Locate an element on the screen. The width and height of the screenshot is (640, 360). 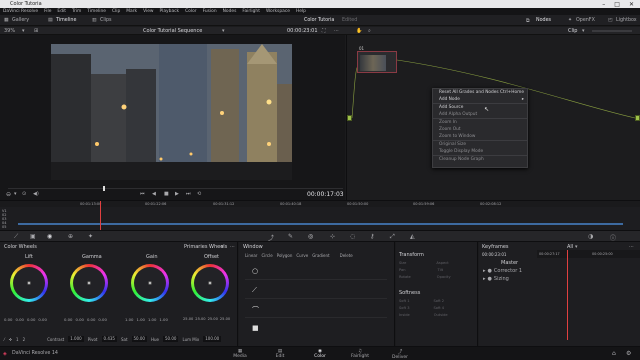
sequence-name: Color Tutorial Sequence is located at coordinates (172, 31).